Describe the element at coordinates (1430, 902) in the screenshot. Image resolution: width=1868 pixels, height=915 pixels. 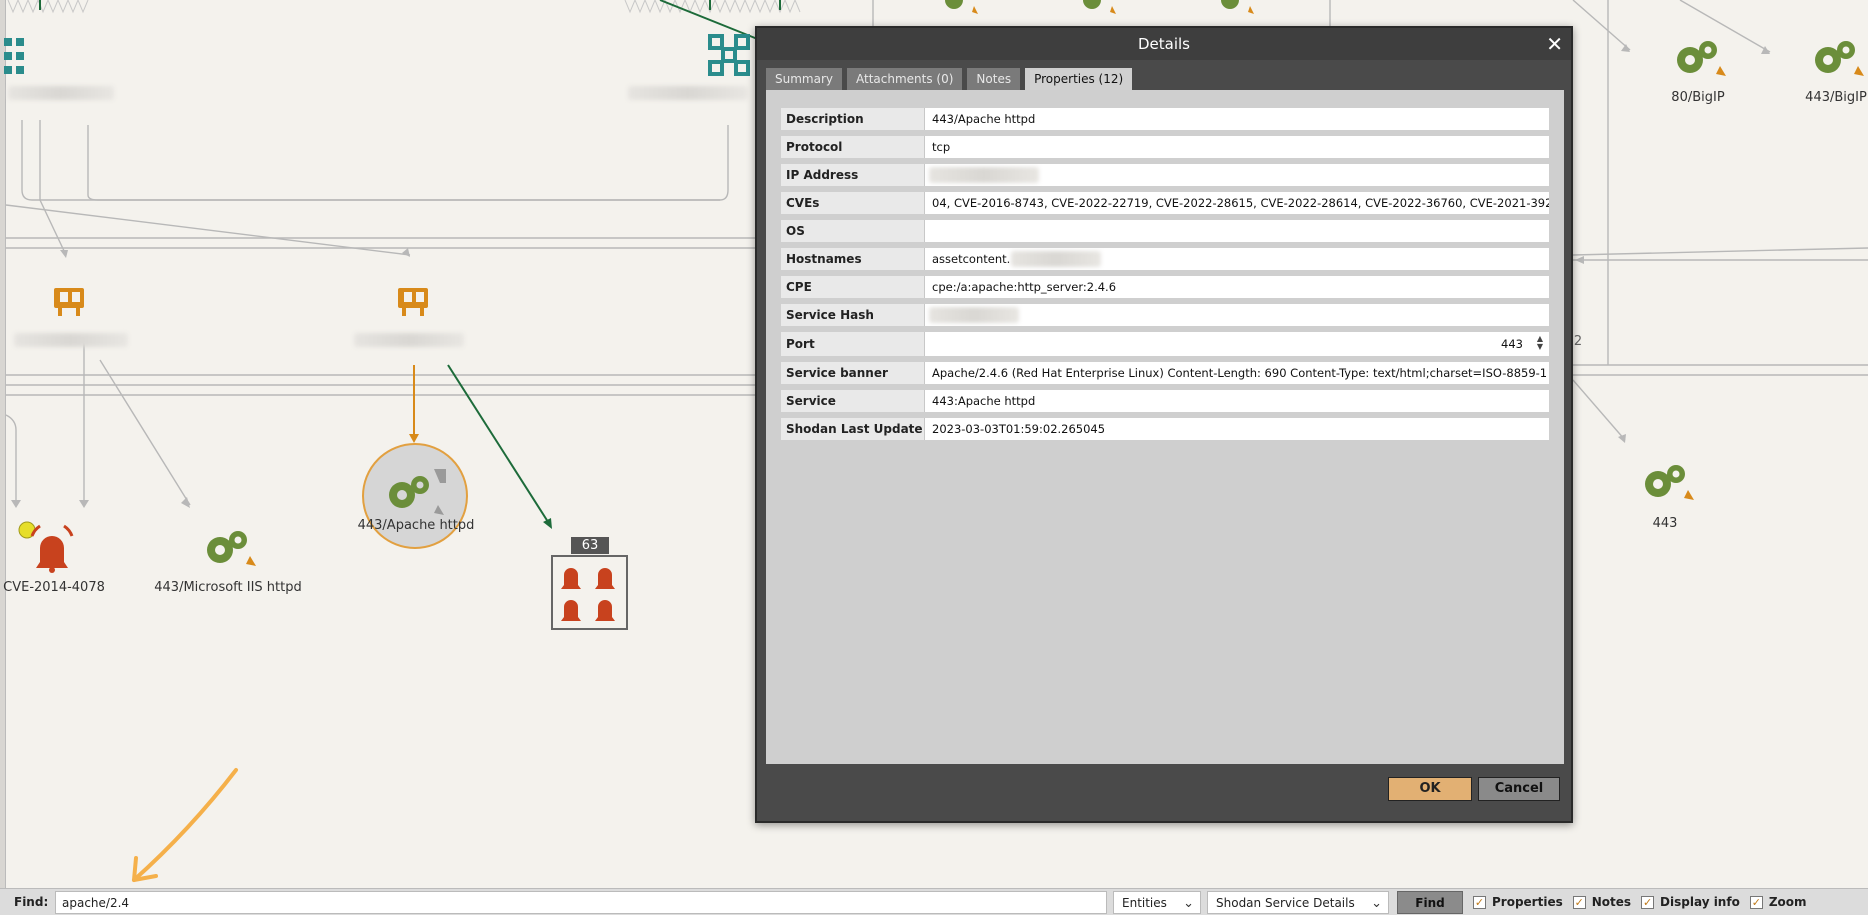
I see `find-button: Find` at that location.